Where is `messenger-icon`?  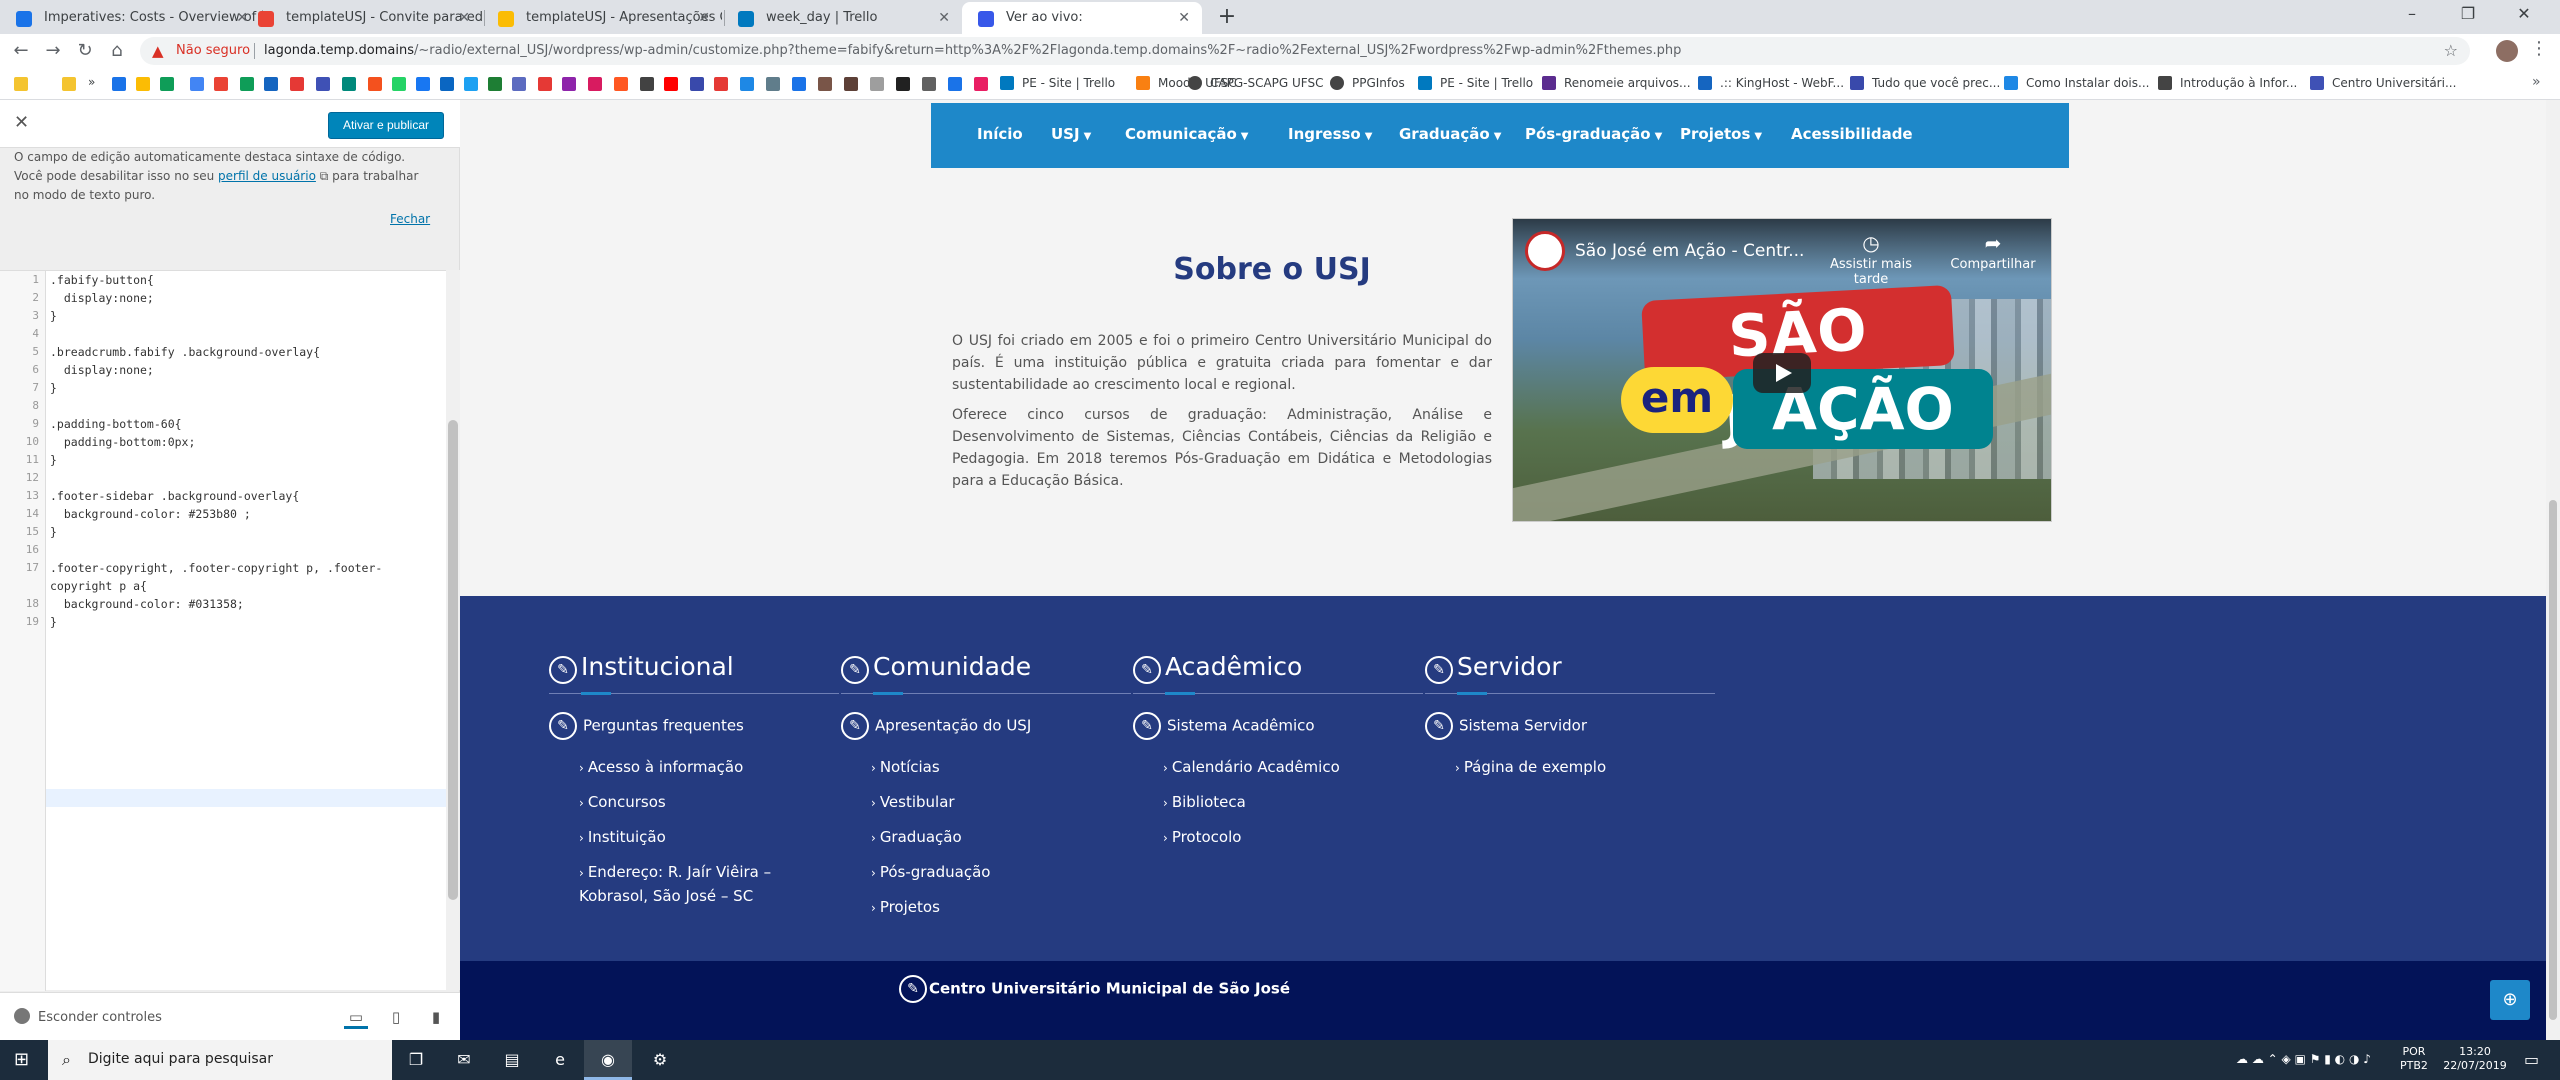
messenger-icon is located at coordinates (423, 84).